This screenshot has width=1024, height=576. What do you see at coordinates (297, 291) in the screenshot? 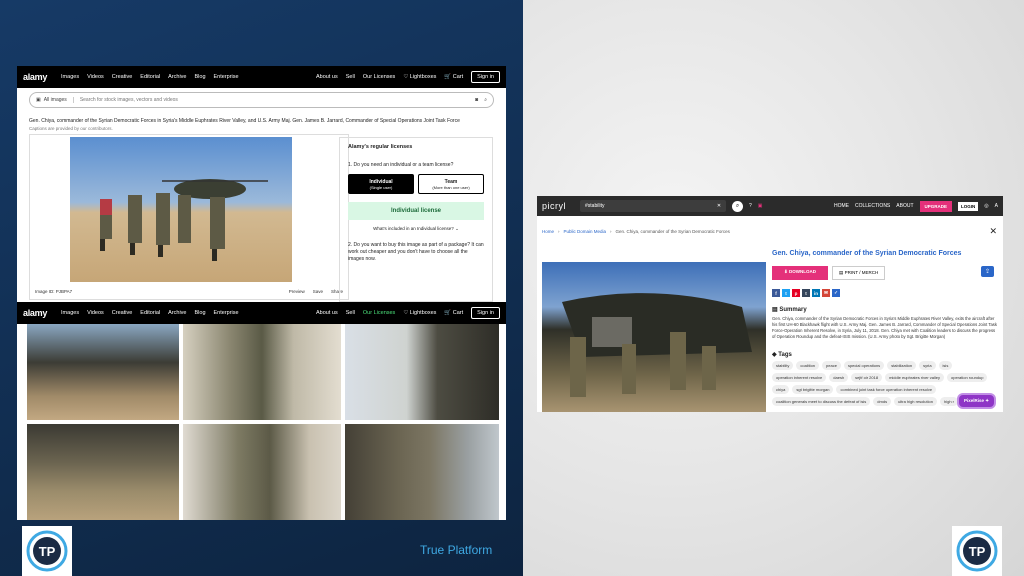
I see `preview-button: Preview` at bounding box center [297, 291].